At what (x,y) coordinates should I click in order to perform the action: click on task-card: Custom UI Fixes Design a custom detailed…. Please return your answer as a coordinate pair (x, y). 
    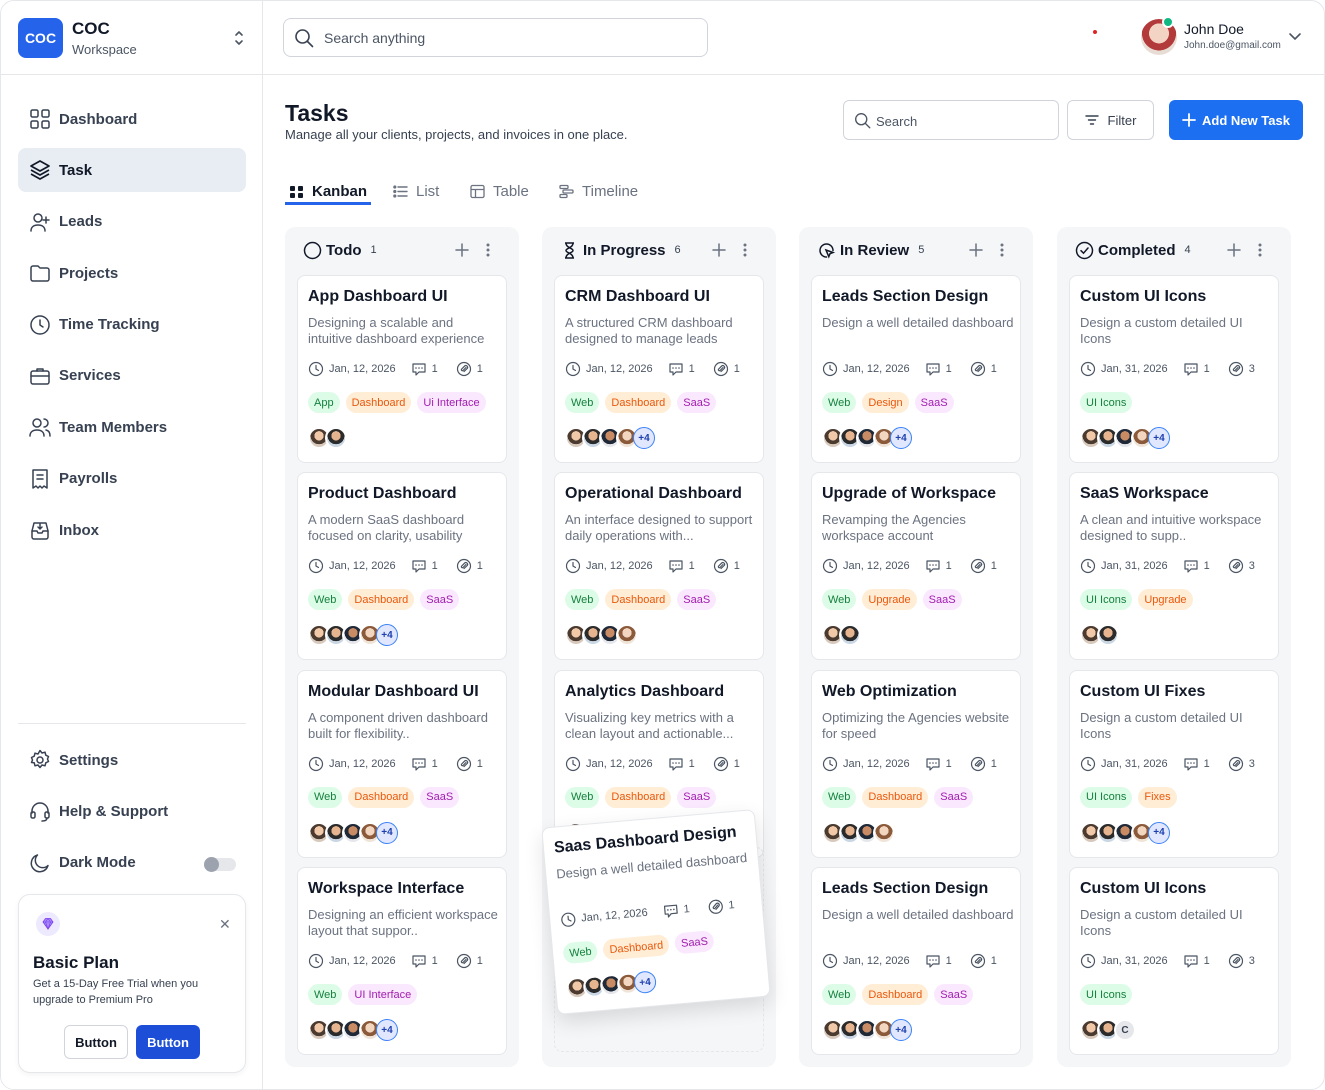
    Looking at the image, I should click on (1174, 763).